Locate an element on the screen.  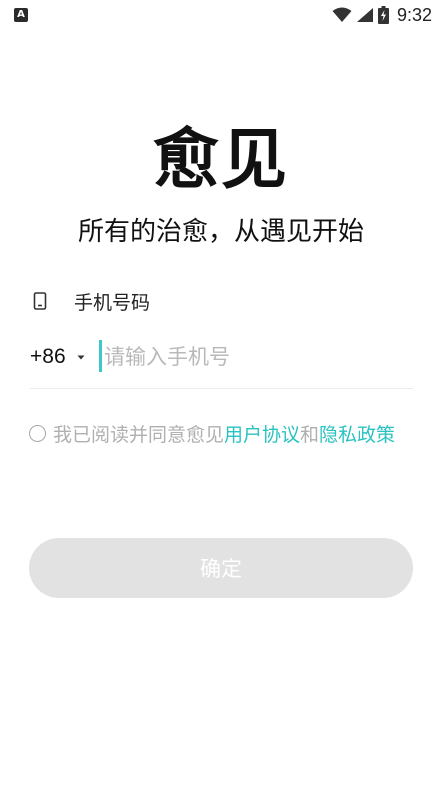
user-agreement-link: 用户协议 is located at coordinates (262, 433).